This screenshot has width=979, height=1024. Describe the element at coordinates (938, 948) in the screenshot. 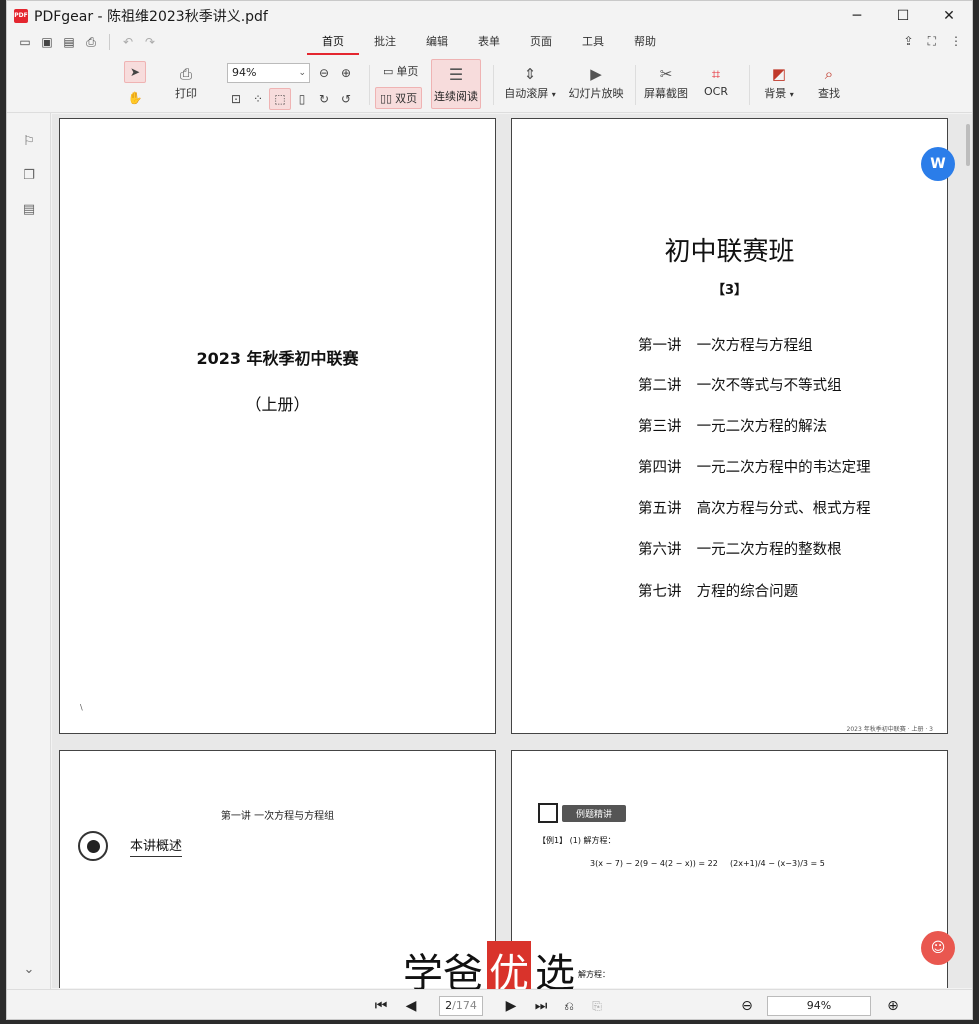

I see `ai-assistant-icon: ☺` at that location.